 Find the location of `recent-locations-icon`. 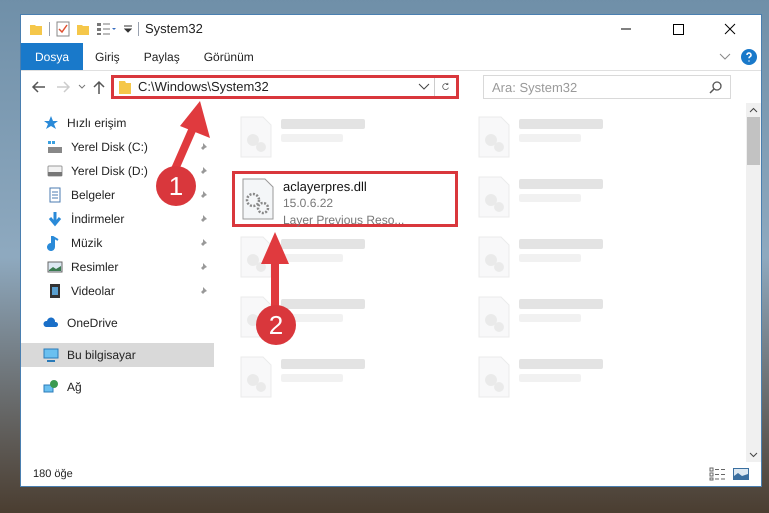

recent-locations-icon is located at coordinates (82, 87).